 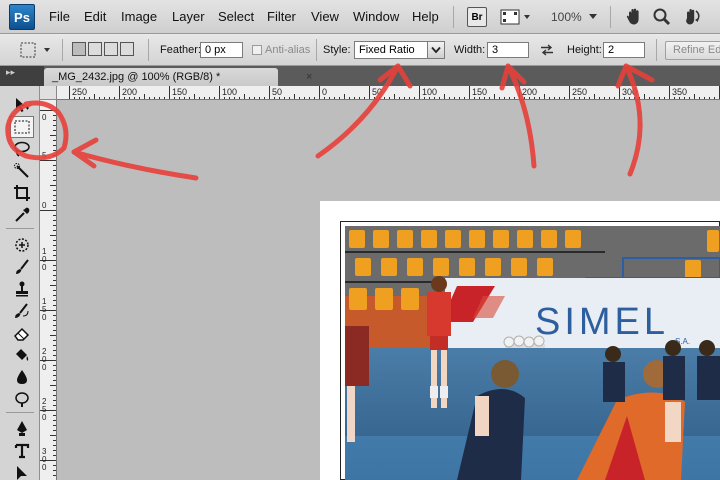 What do you see at coordinates (566, 17) in the screenshot?
I see `zoom-level: 100%` at bounding box center [566, 17].